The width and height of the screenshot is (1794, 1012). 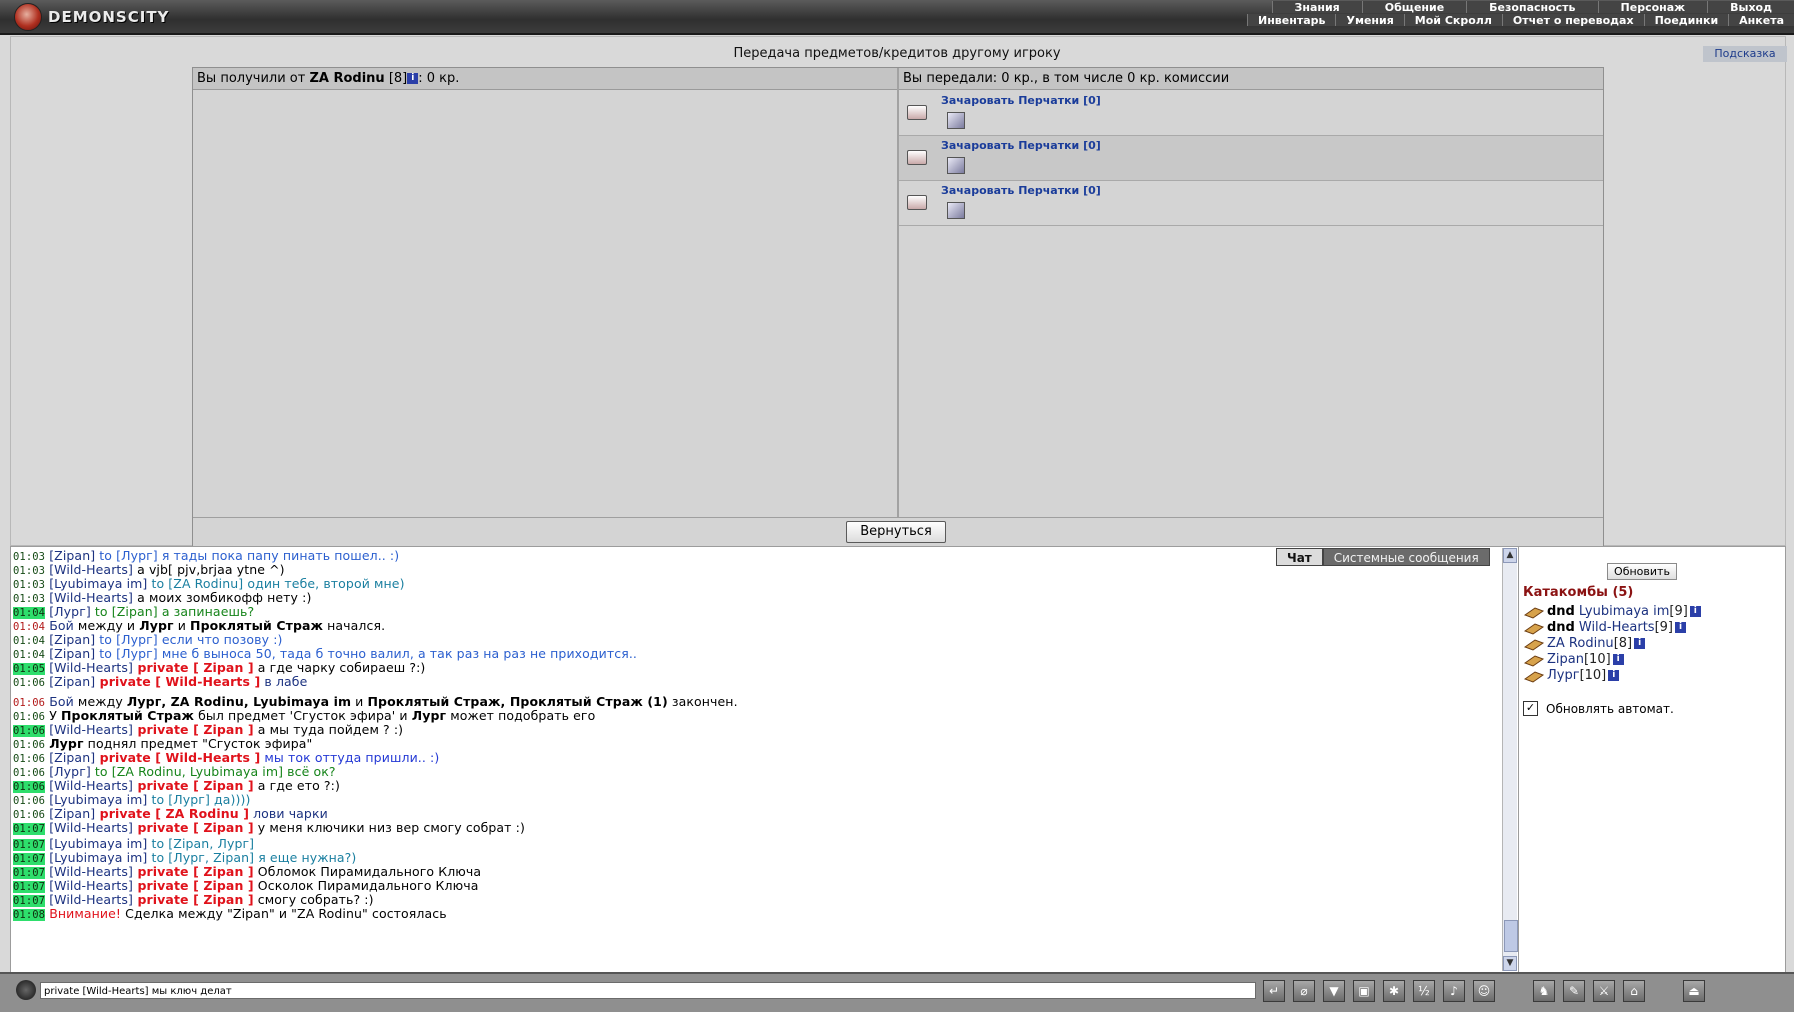 What do you see at coordinates (1510, 963) in the screenshot?
I see `scroll-down-icon: ▼` at bounding box center [1510, 963].